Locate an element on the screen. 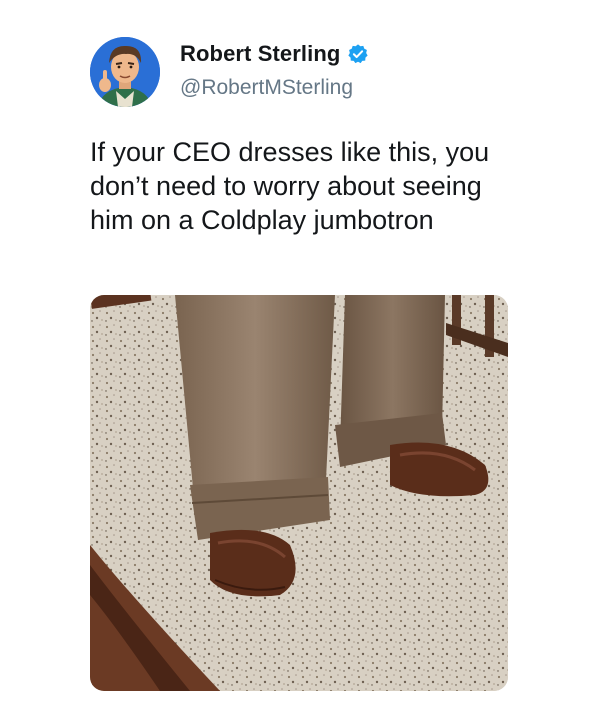  verified-badge-icon is located at coordinates (358, 54).